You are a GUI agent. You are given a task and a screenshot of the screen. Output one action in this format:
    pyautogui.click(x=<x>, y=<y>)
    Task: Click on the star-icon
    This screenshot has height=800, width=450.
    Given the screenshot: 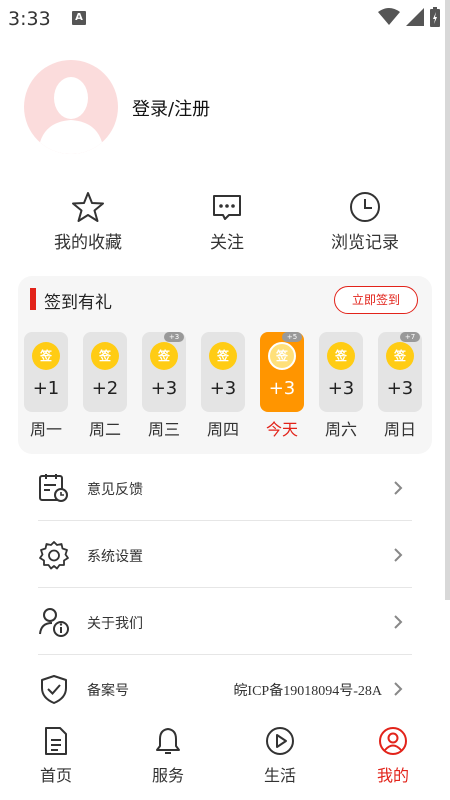 What is the action you would take?
    pyautogui.click(x=88, y=207)
    